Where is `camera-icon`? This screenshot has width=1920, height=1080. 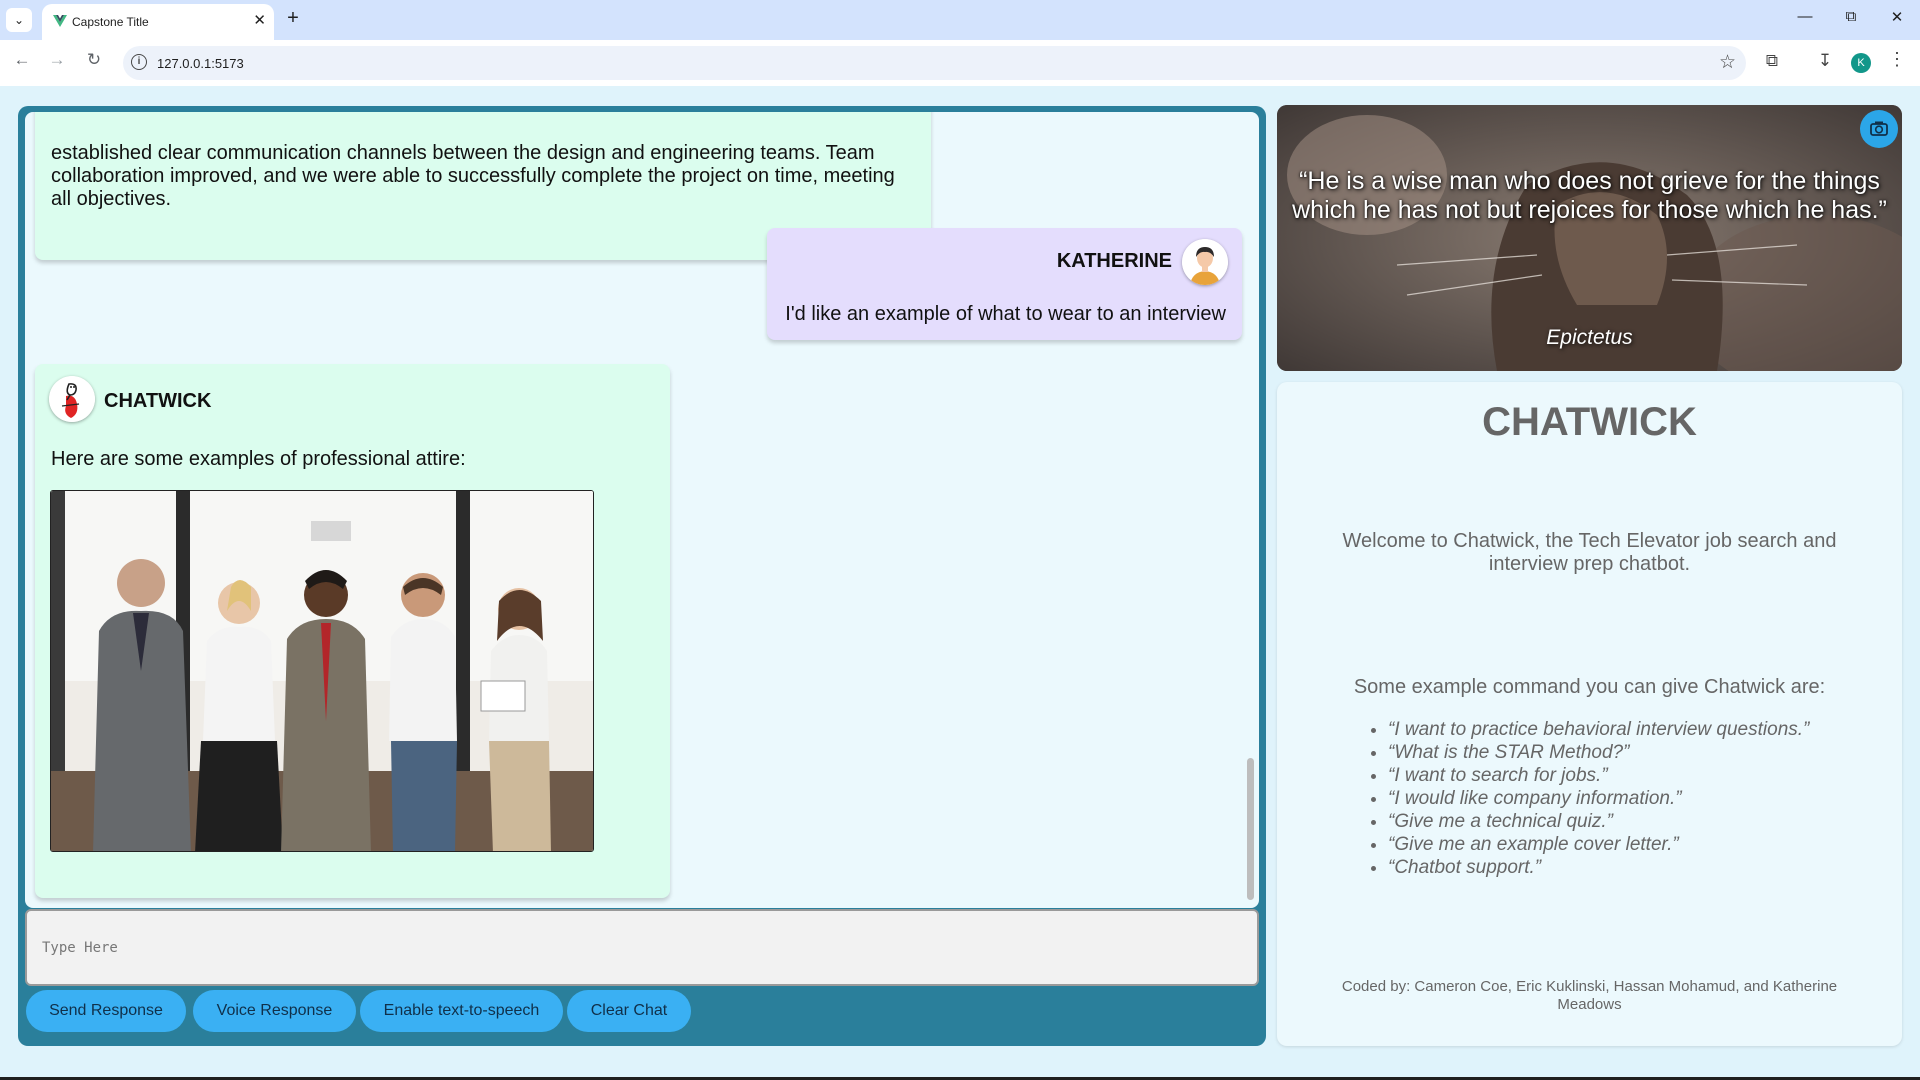 camera-icon is located at coordinates (1879, 128).